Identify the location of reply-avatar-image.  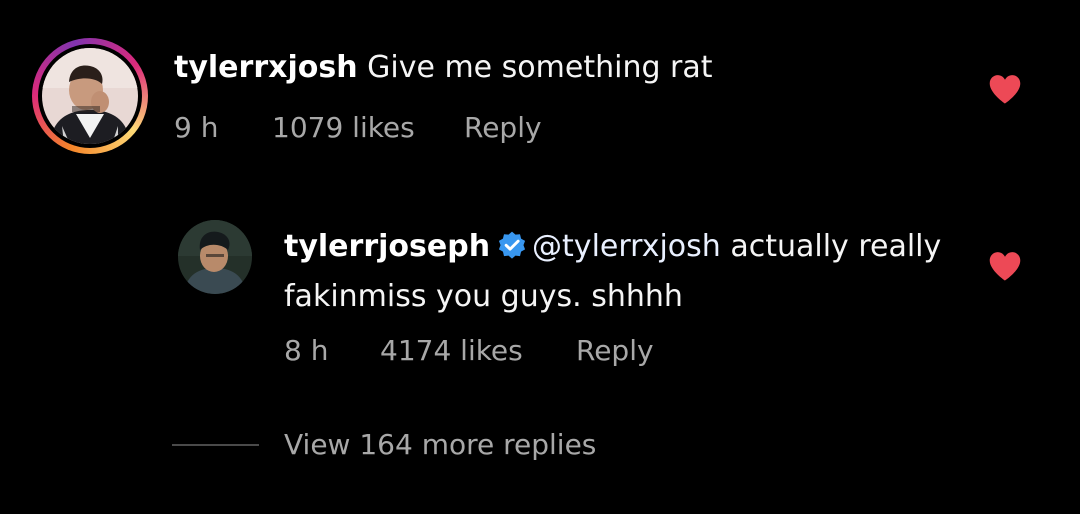
(215, 257).